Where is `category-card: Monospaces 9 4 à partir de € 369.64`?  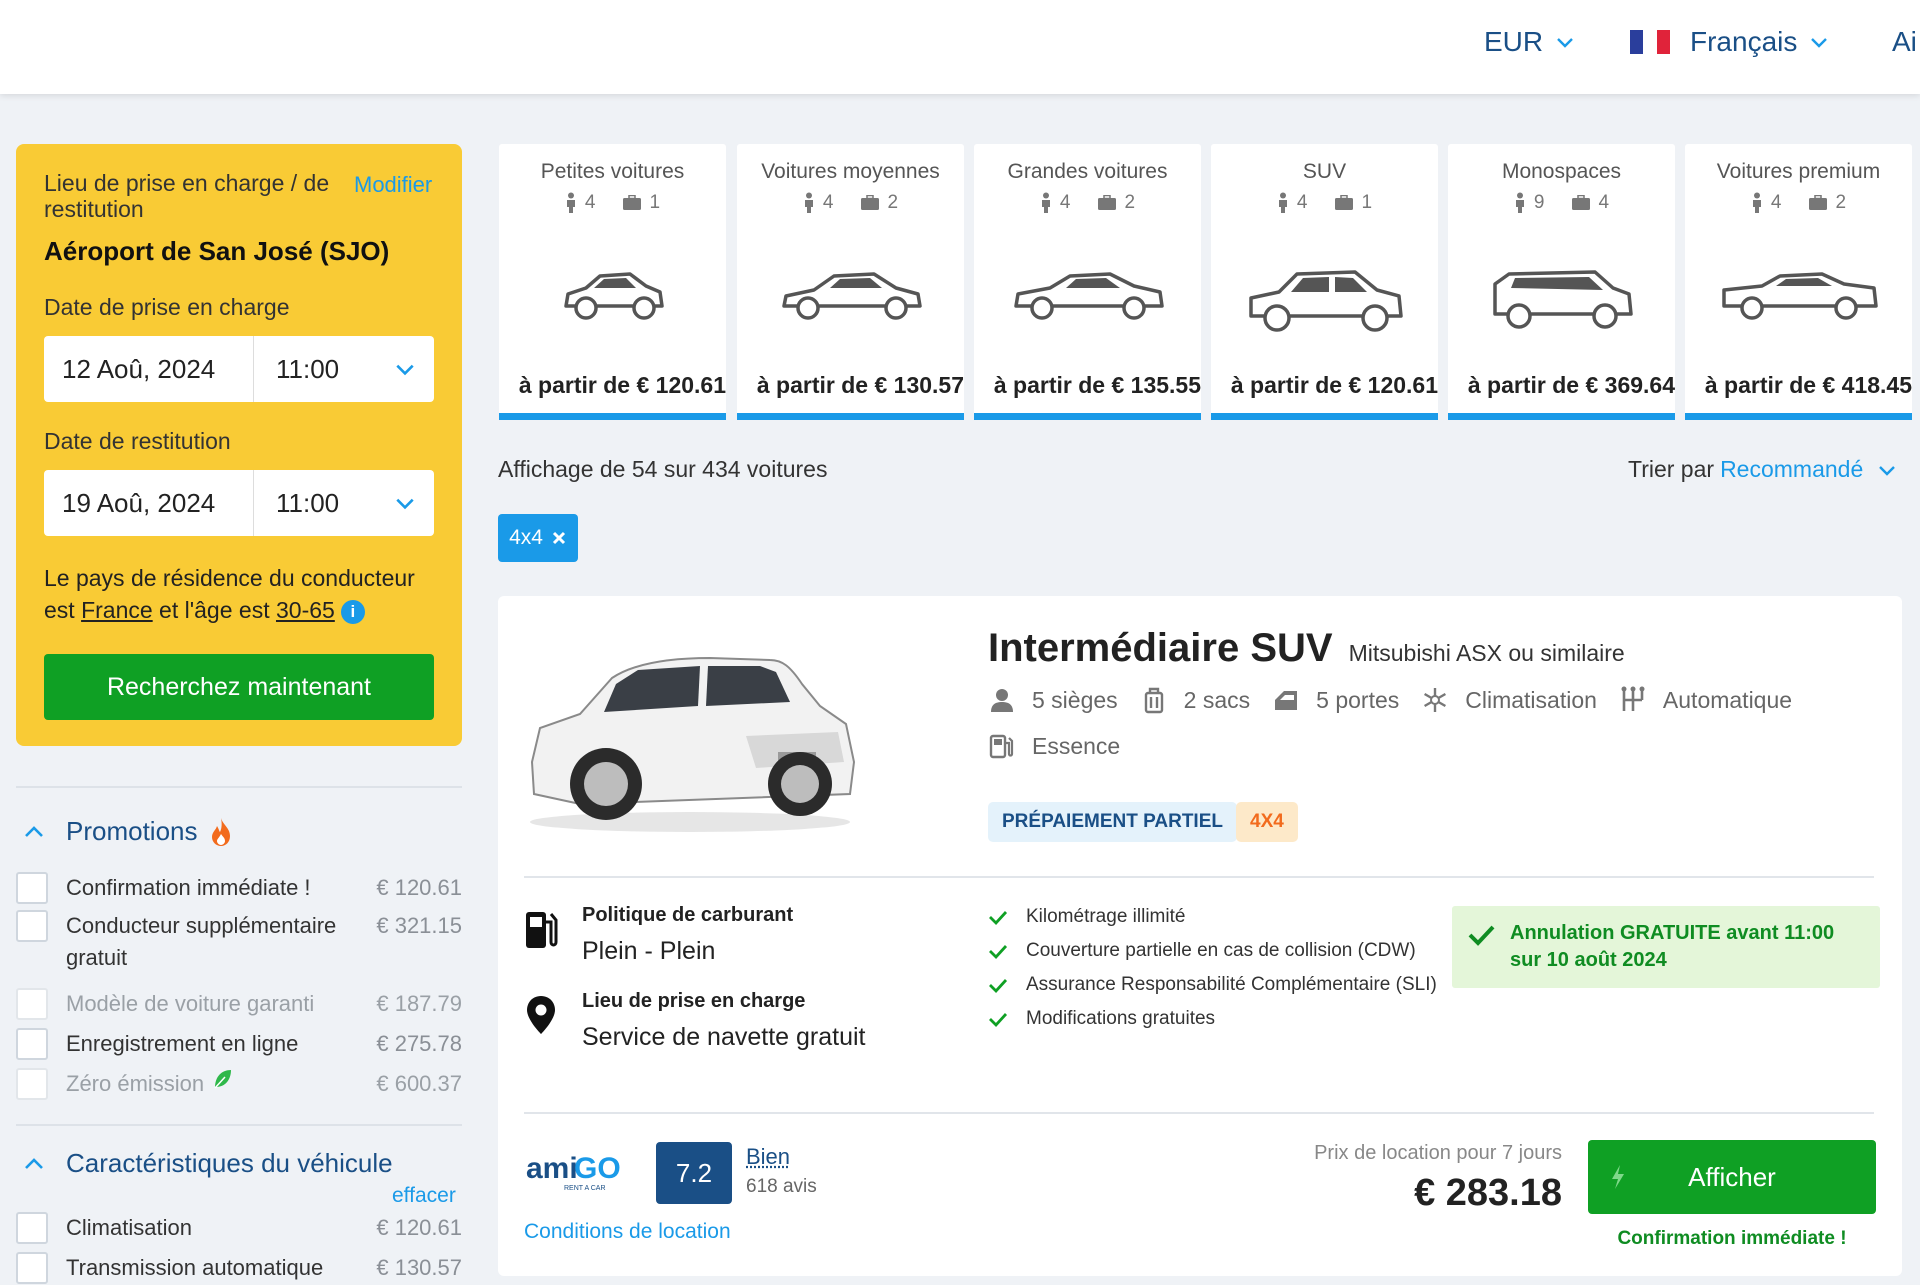 category-card: Monospaces 9 4 à partir de € 369.64 is located at coordinates (1561, 282).